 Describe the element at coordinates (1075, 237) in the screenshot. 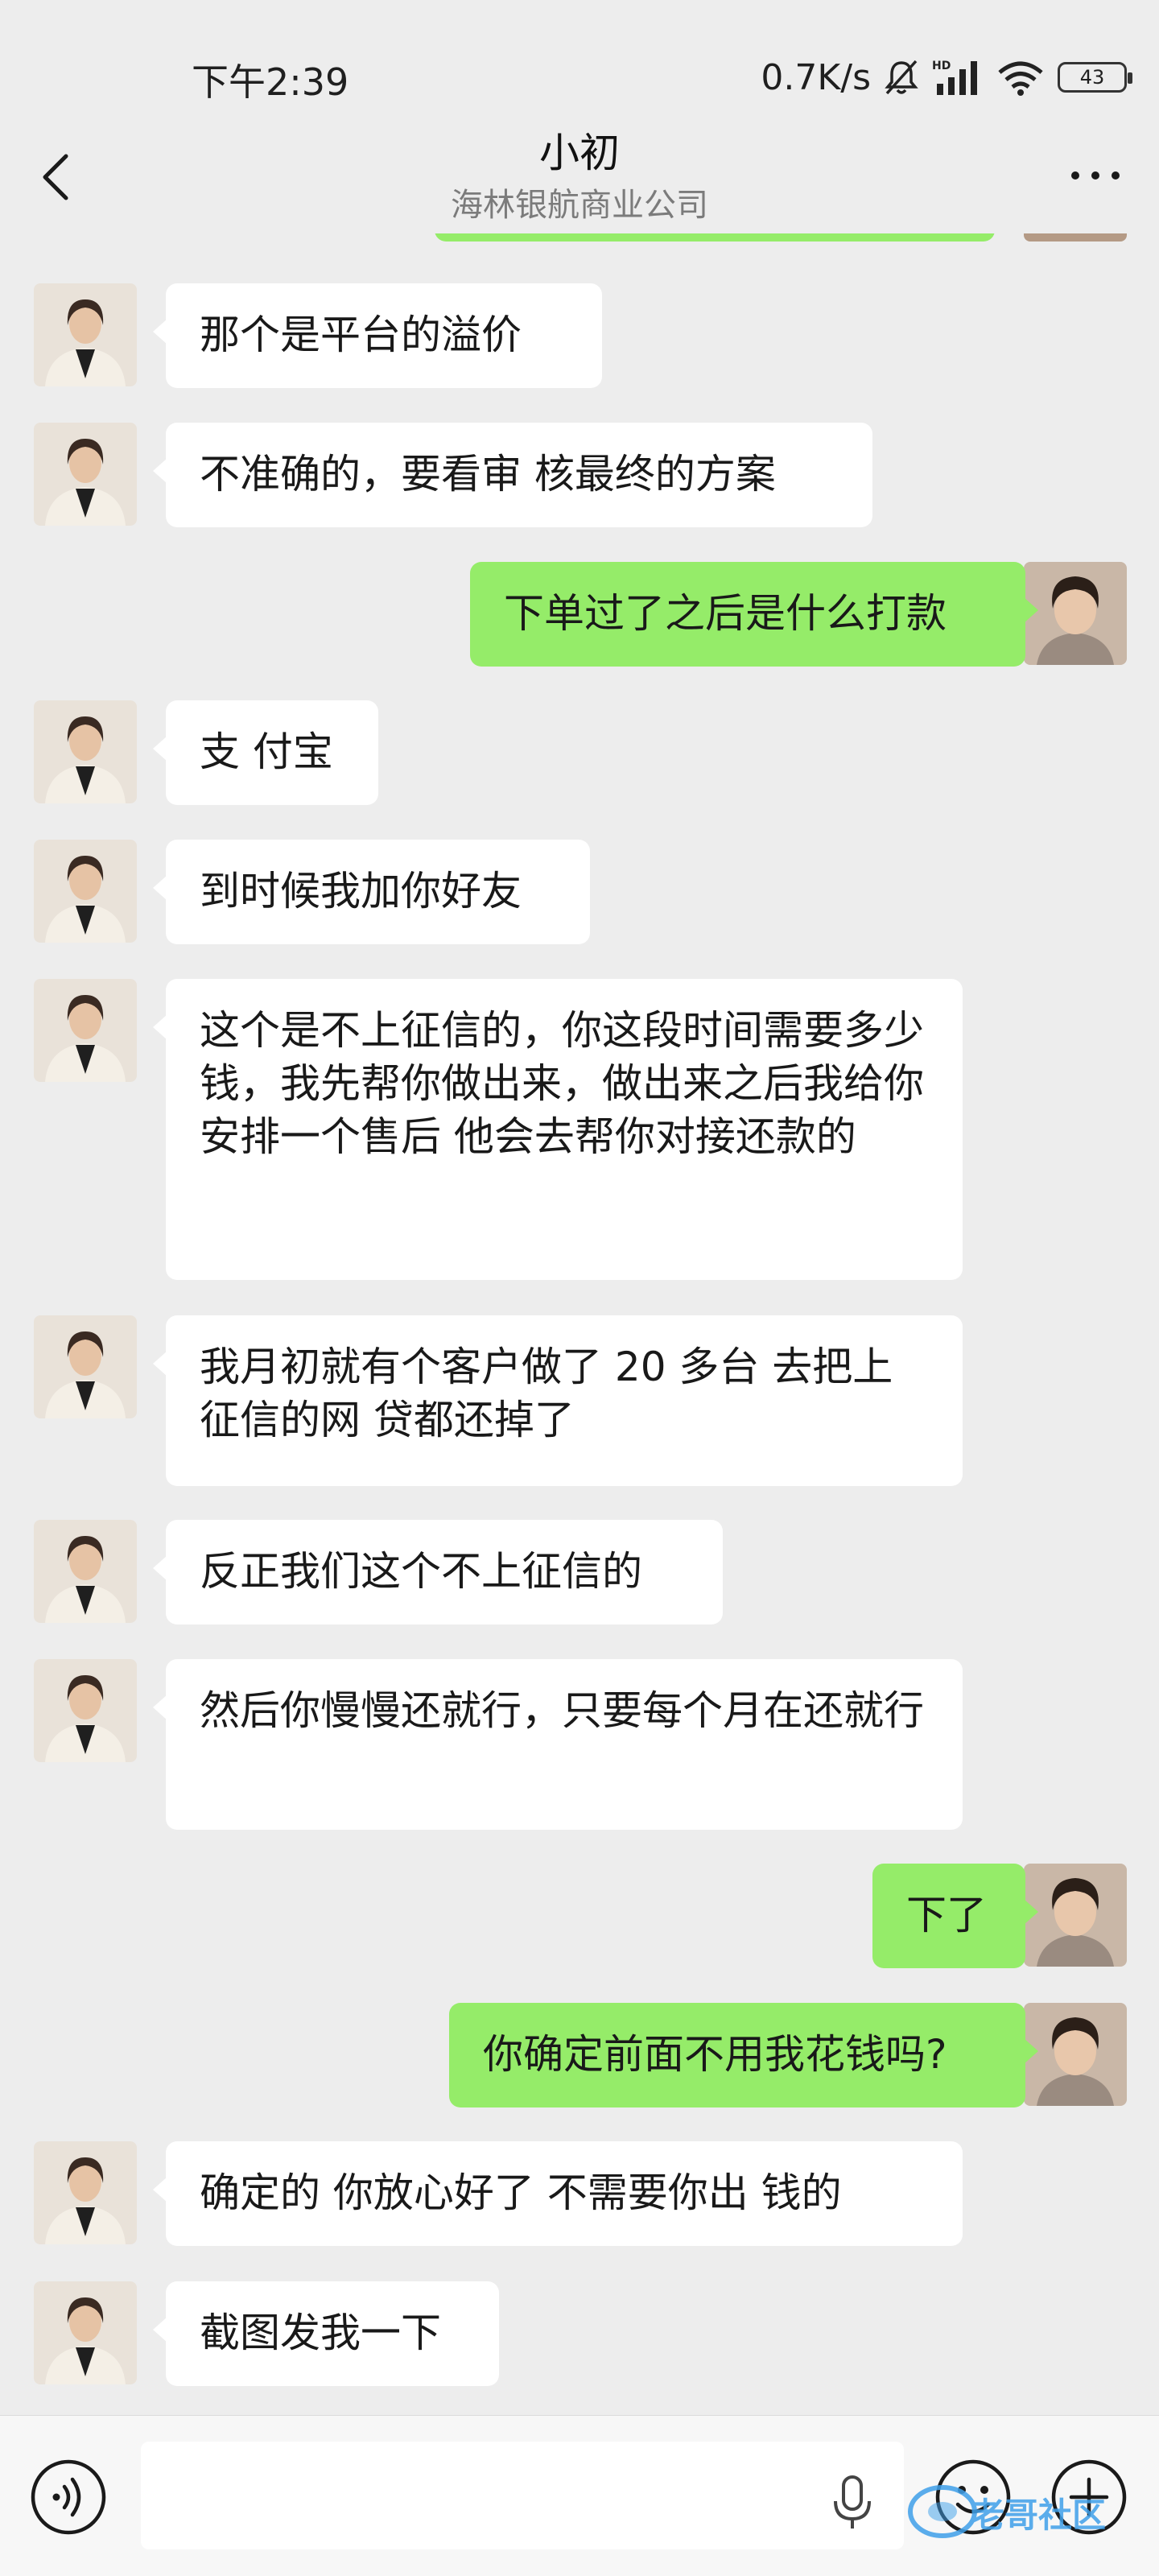

I see `partial-avatar` at that location.